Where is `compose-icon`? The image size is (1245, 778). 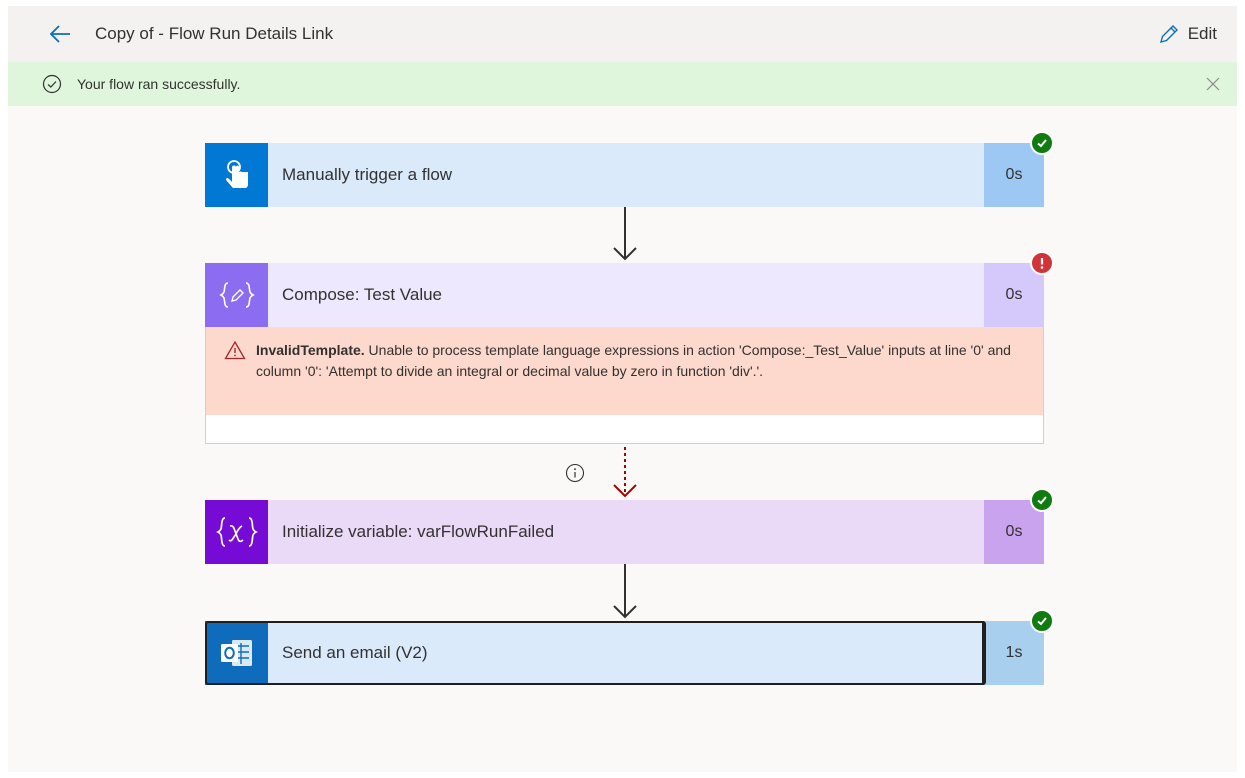
compose-icon is located at coordinates (236, 295).